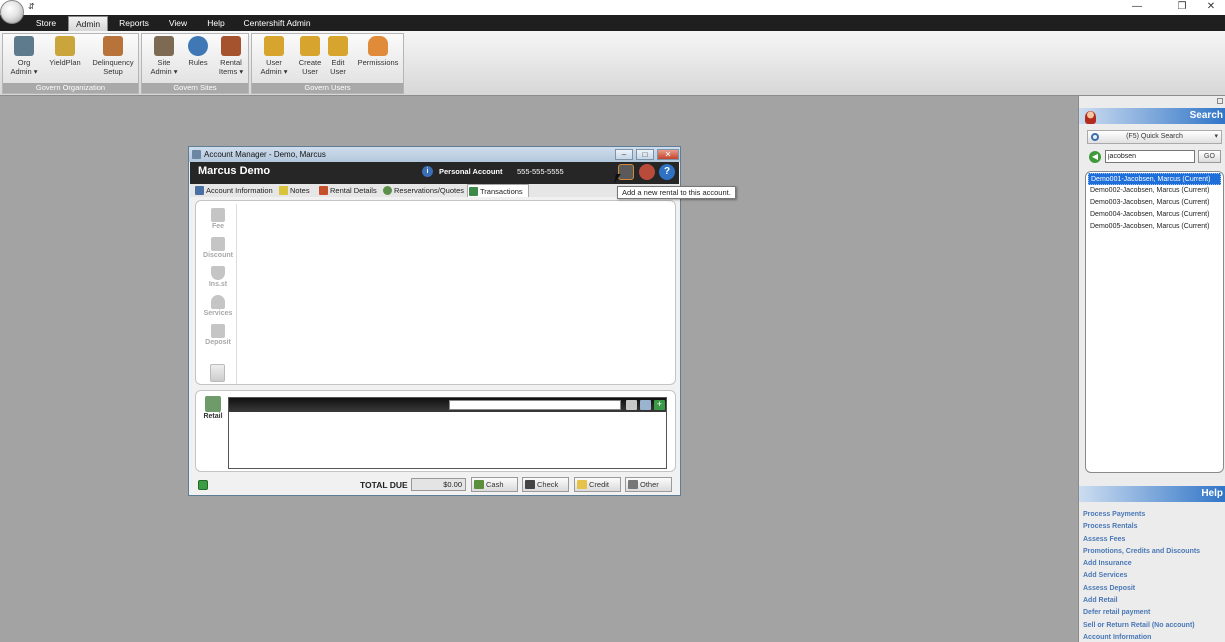 This screenshot has width=1225, height=642. What do you see at coordinates (1152, 116) in the screenshot?
I see `search-panel-header: Search` at bounding box center [1152, 116].